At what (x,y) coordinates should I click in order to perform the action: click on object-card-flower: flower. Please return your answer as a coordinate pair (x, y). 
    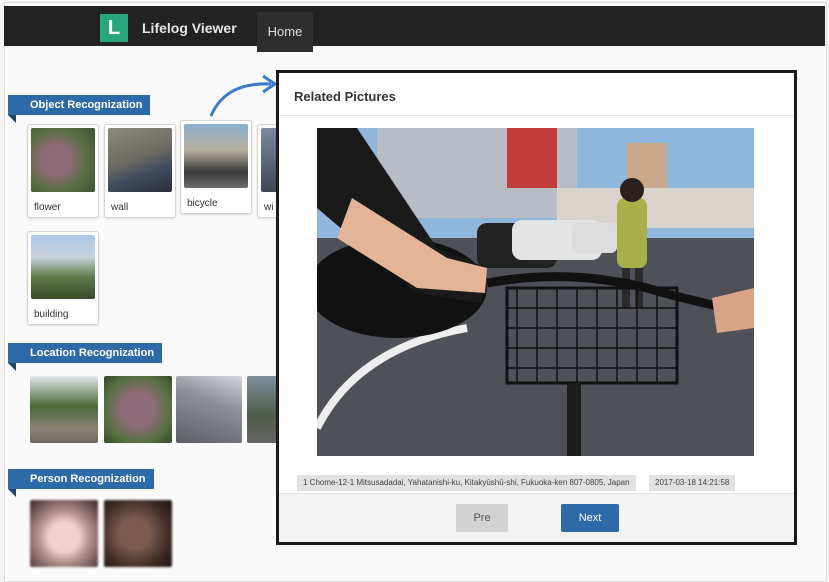
    Looking at the image, I should click on (63, 171).